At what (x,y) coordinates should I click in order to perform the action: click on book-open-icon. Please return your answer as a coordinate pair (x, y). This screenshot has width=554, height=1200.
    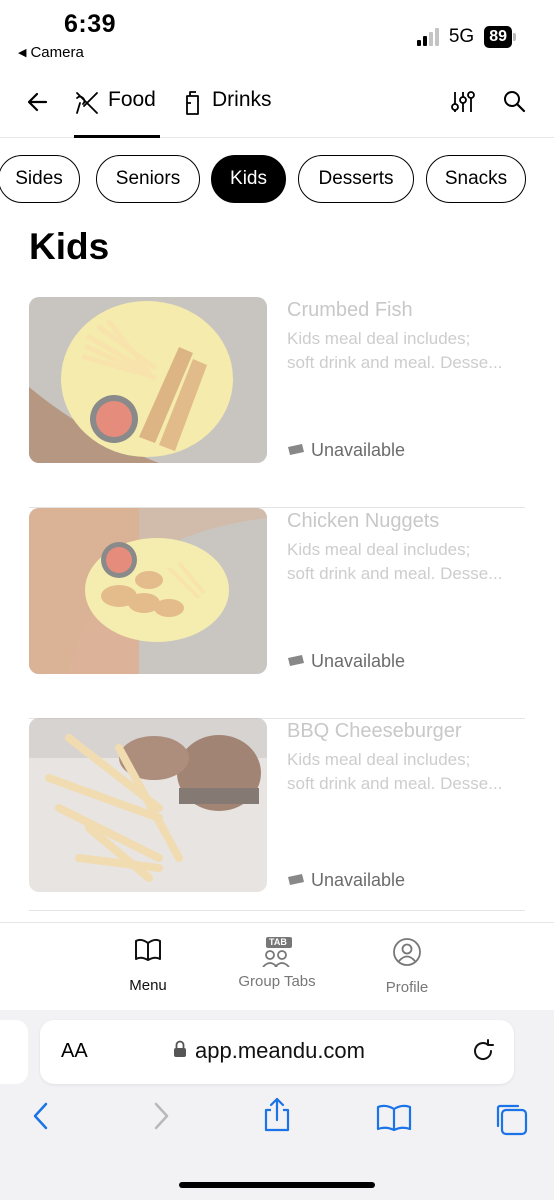
    Looking at the image, I should click on (148, 953).